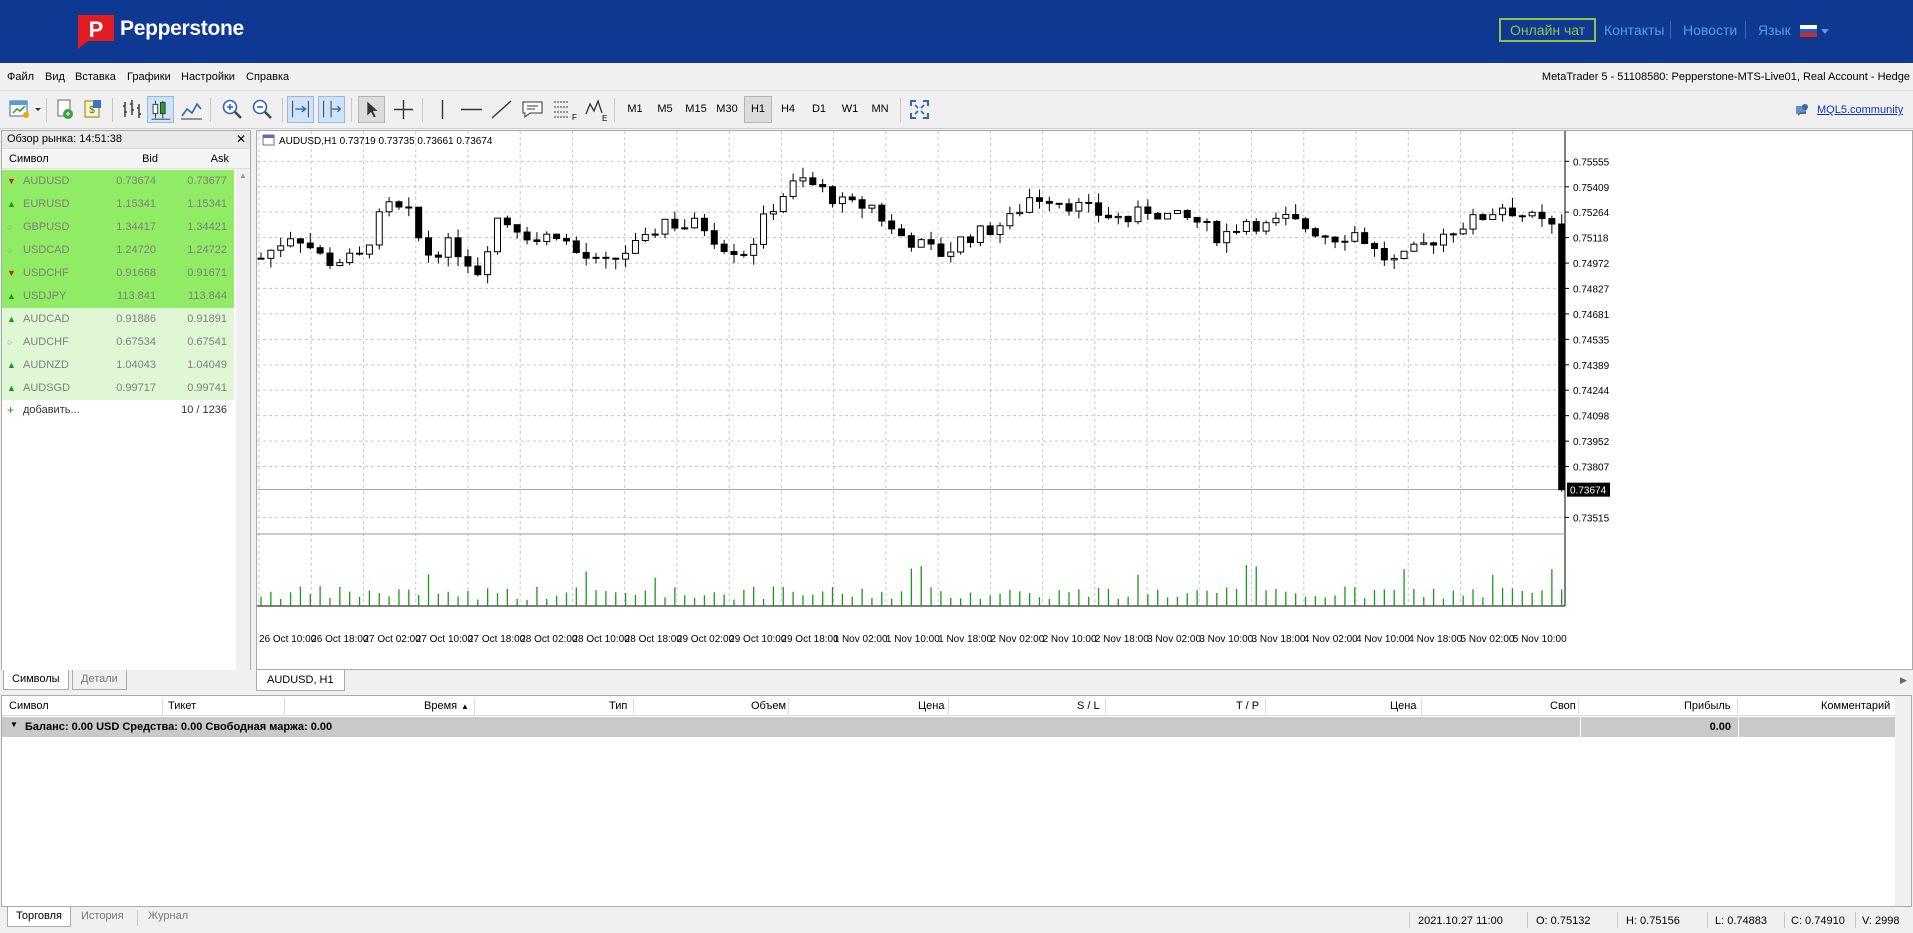 The width and height of the screenshot is (1913, 933). What do you see at coordinates (819, 109) in the screenshot?
I see `timeframe-d1: D1` at bounding box center [819, 109].